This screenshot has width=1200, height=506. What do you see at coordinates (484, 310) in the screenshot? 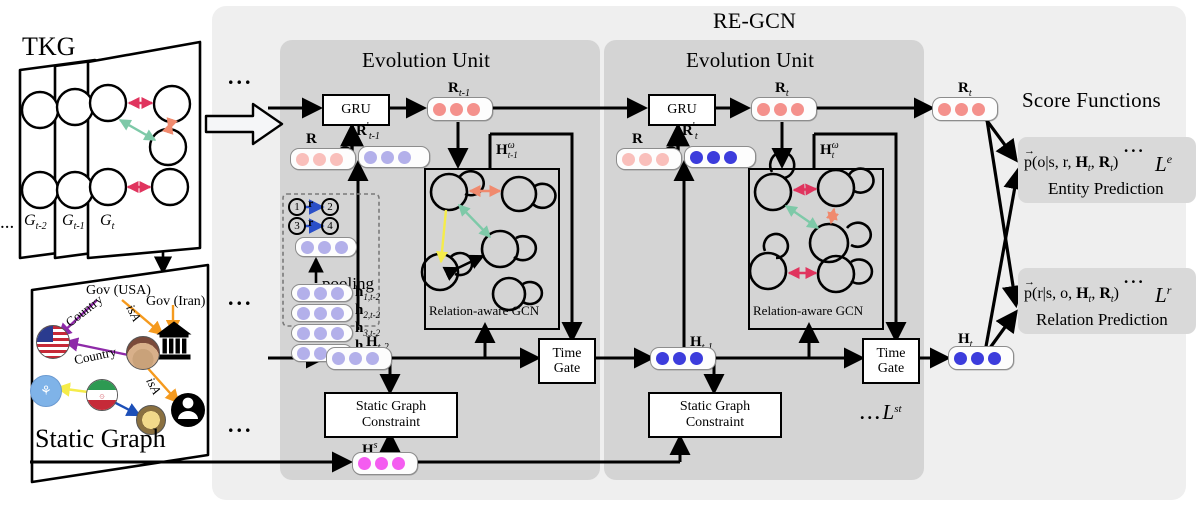
I see `relation-aware-gcn-label-unit1: Relation-aware GCN` at bounding box center [484, 310].